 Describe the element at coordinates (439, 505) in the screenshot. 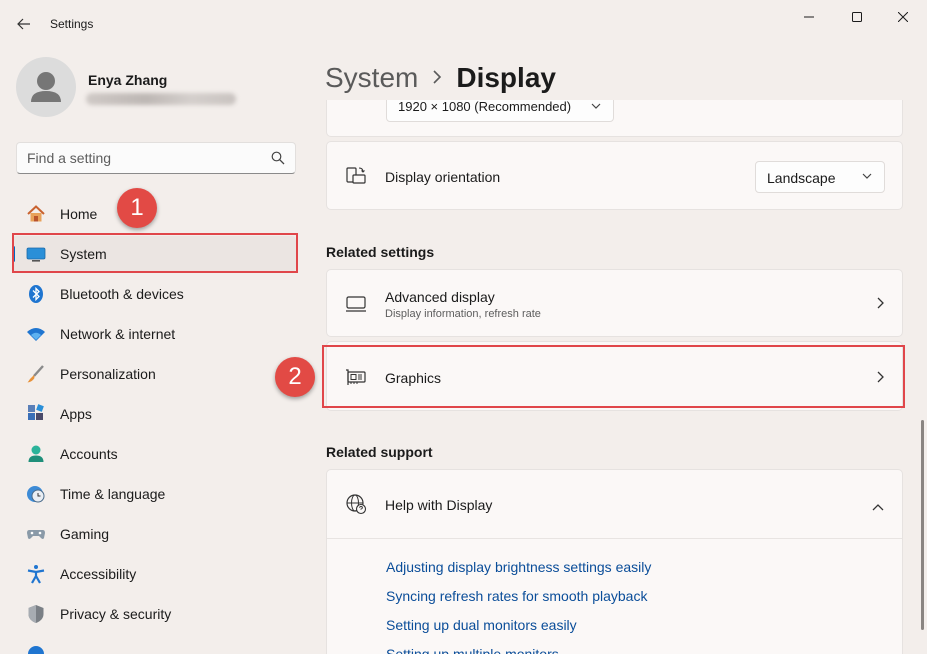

I see `help-title: Help with Display` at that location.